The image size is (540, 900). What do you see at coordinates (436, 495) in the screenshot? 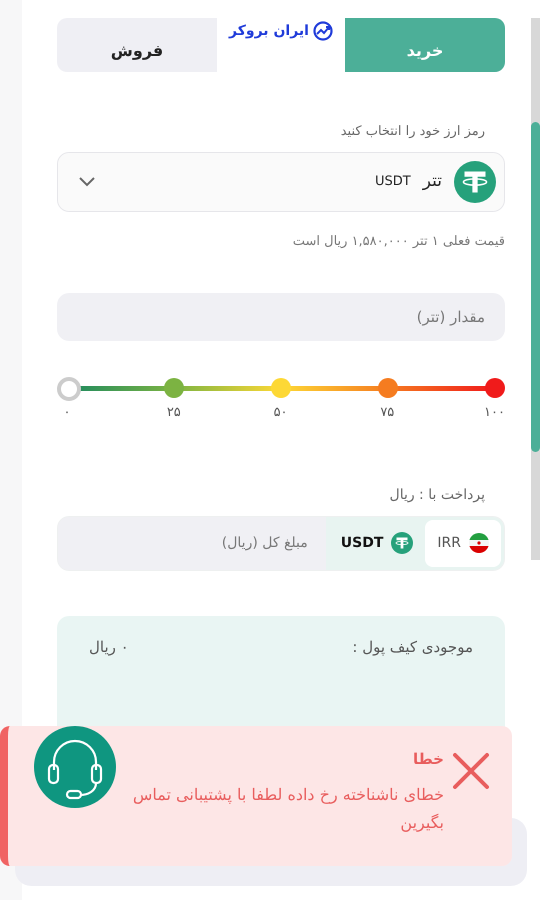
I see `payment-label: پرداخت با : ریال` at bounding box center [436, 495].